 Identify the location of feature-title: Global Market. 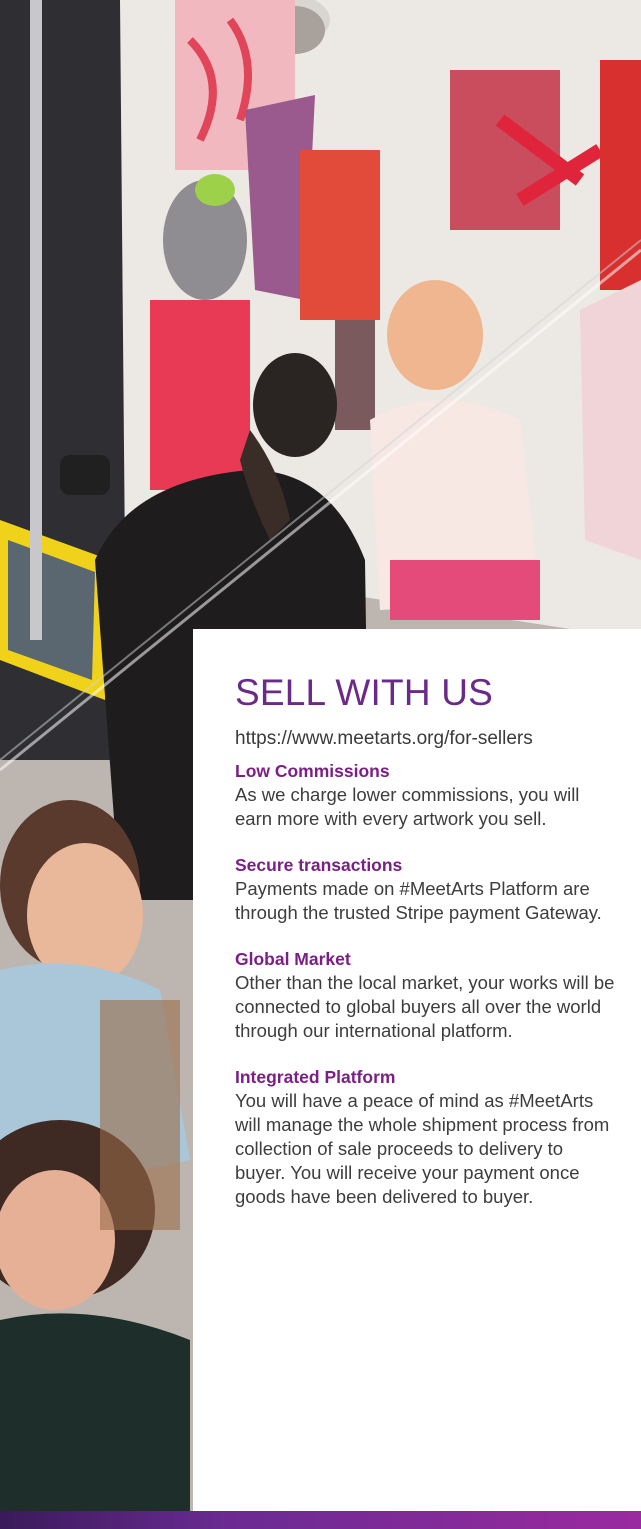
(293, 959).